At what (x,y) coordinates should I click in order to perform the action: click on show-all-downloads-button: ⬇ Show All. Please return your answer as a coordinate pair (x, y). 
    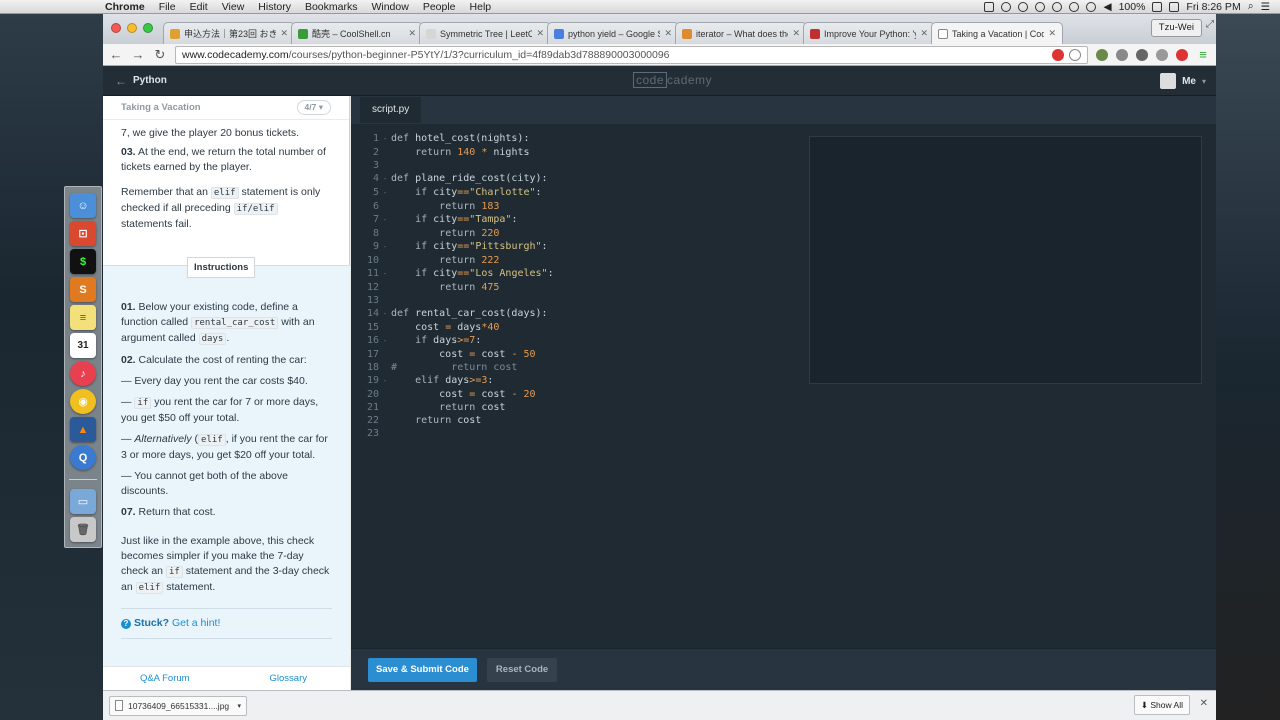
    Looking at the image, I should click on (1161, 705).